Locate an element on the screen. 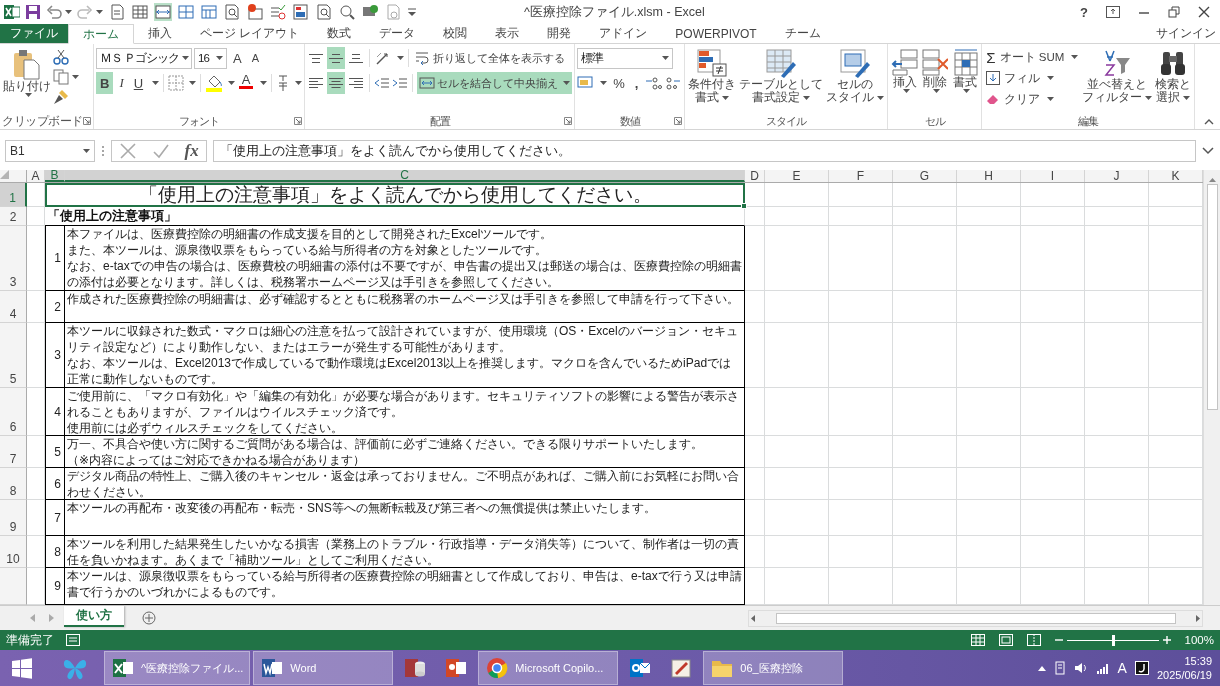 Image resolution: width=1220 pixels, height=686 pixels. save-icon is located at coordinates (33, 12).